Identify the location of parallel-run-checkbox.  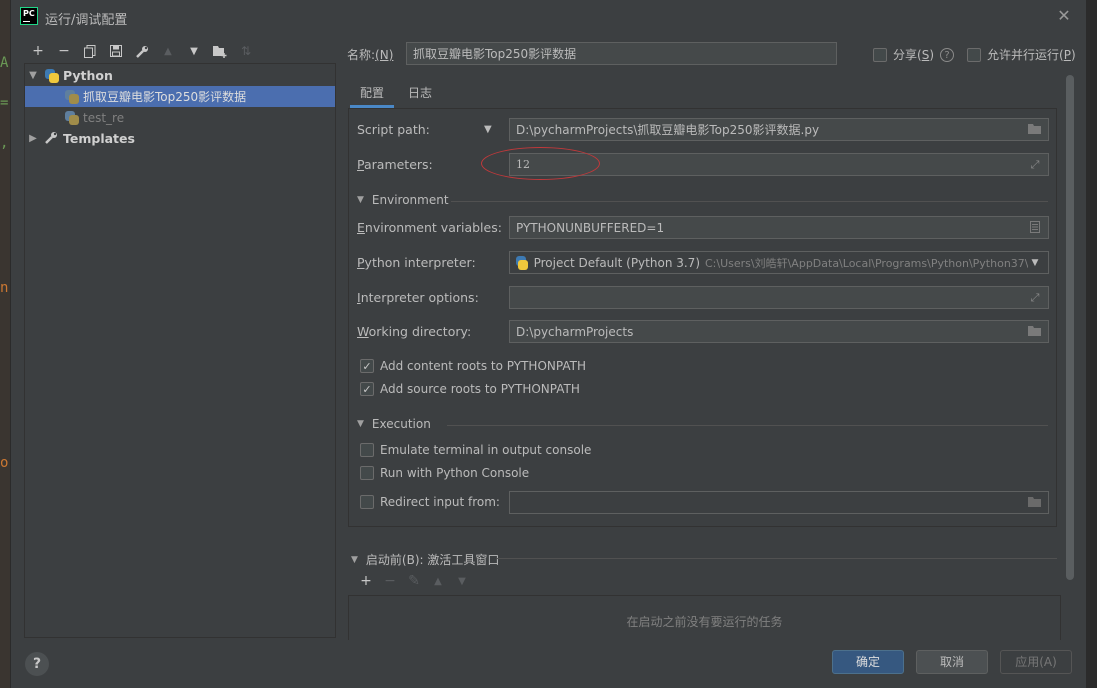
(974, 54).